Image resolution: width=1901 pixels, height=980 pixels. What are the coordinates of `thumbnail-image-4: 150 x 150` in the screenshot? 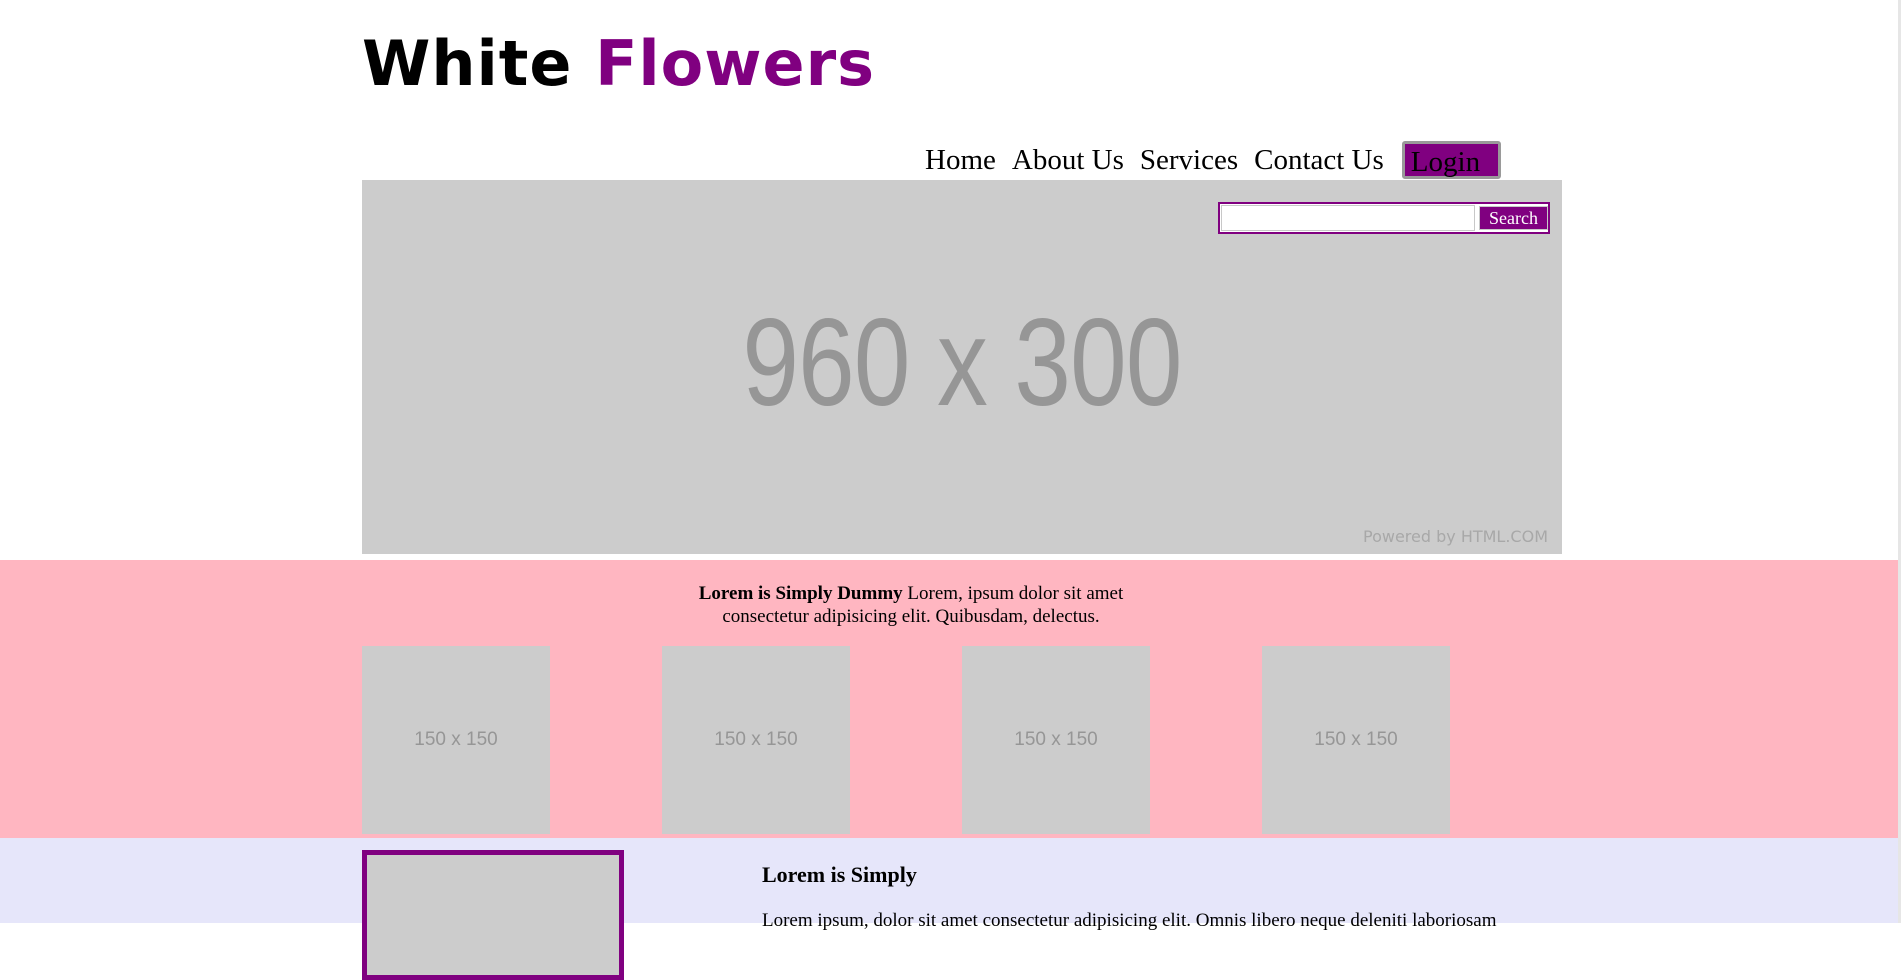 It's located at (1356, 740).